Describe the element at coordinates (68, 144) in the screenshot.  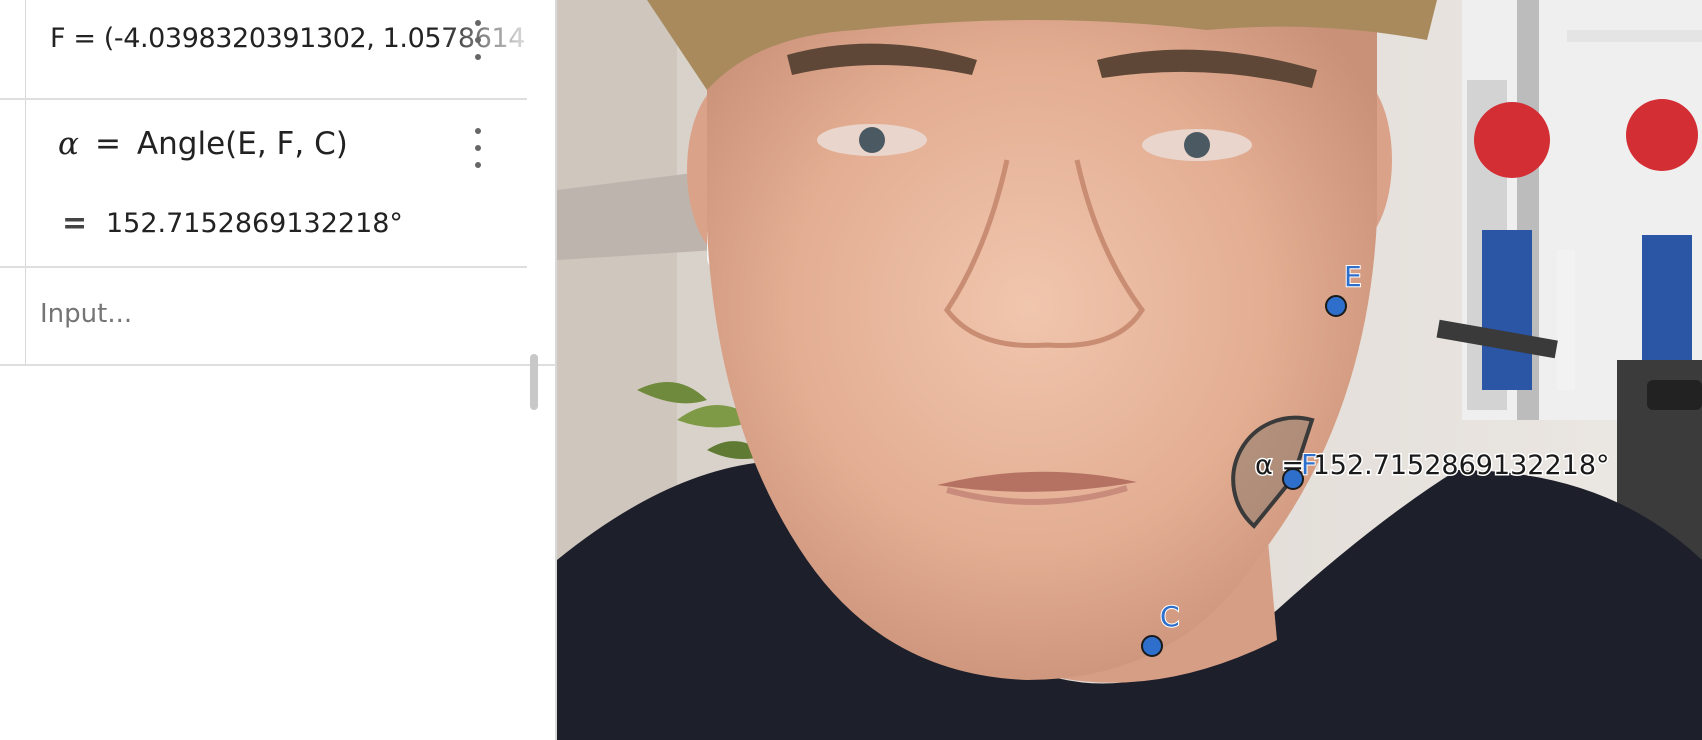
I see `alpha-symbol: α` at that location.